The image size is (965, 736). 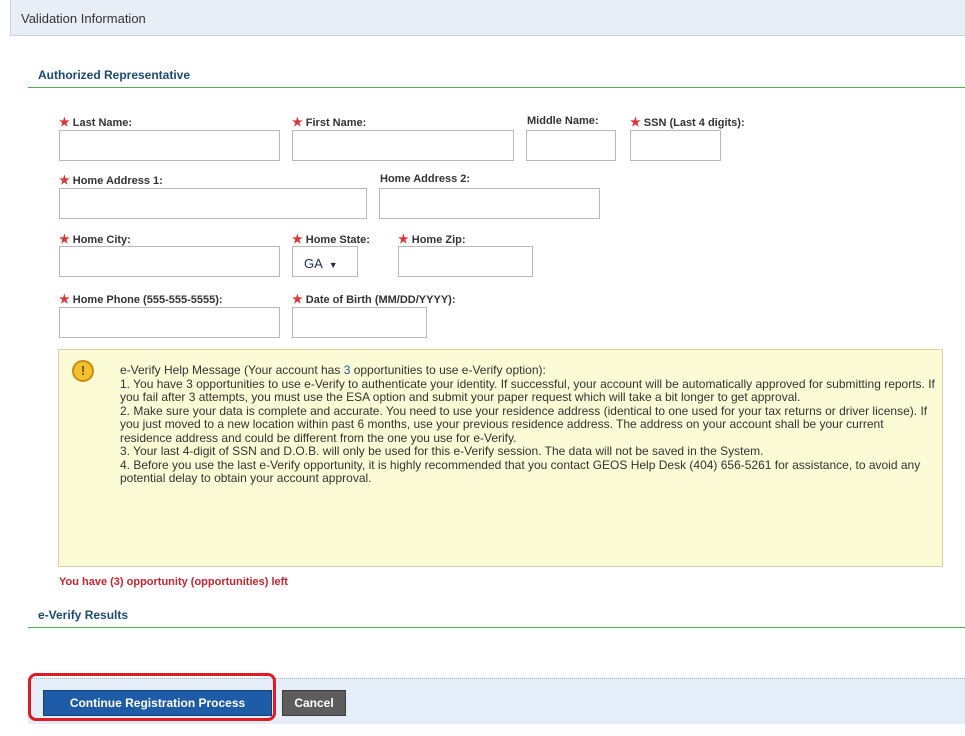 I want to click on home-address2-label: Home Address 2:, so click(x=425, y=179).